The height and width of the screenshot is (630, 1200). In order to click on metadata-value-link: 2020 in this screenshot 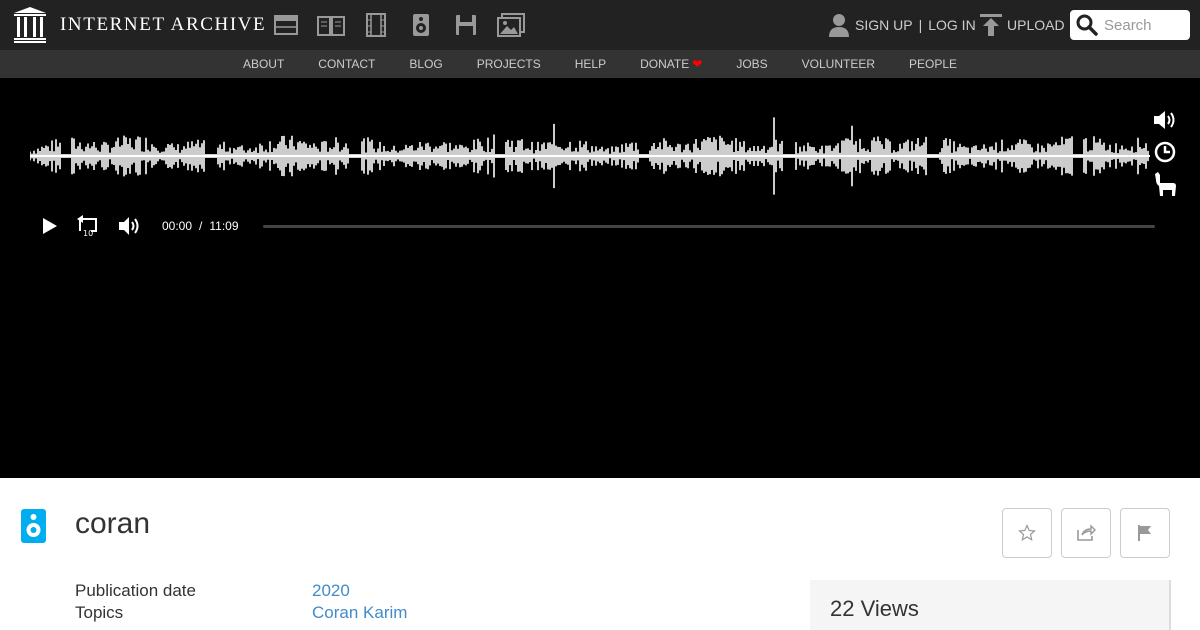, I will do `click(331, 591)`.